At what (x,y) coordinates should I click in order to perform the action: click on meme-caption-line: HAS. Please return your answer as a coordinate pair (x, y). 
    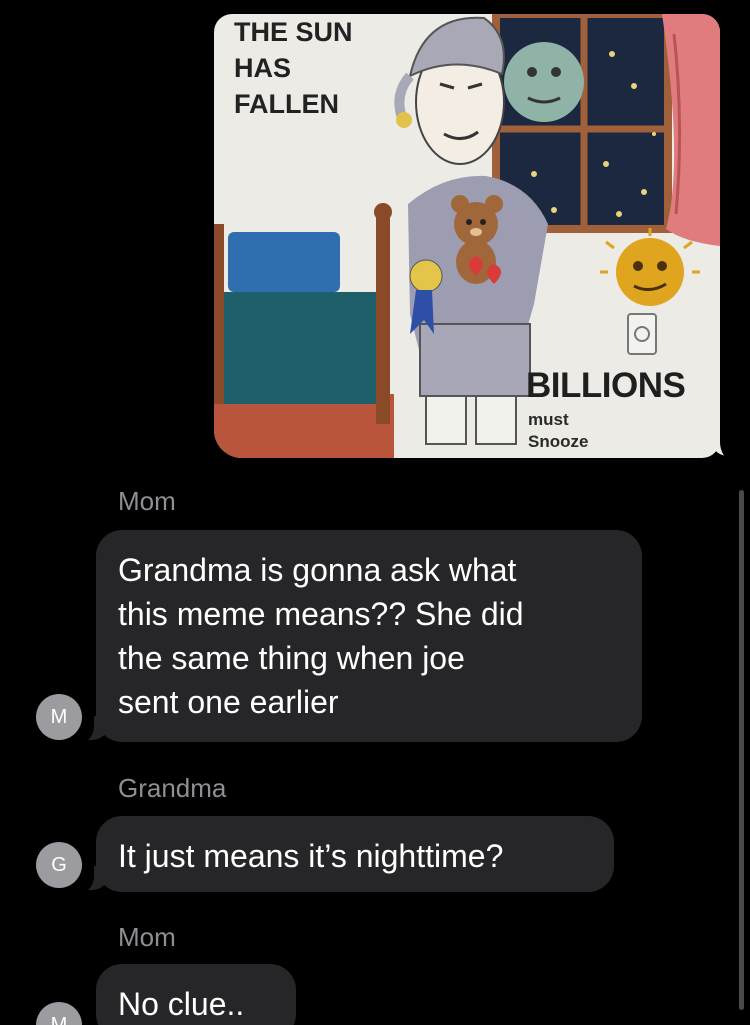
    Looking at the image, I should click on (263, 68).